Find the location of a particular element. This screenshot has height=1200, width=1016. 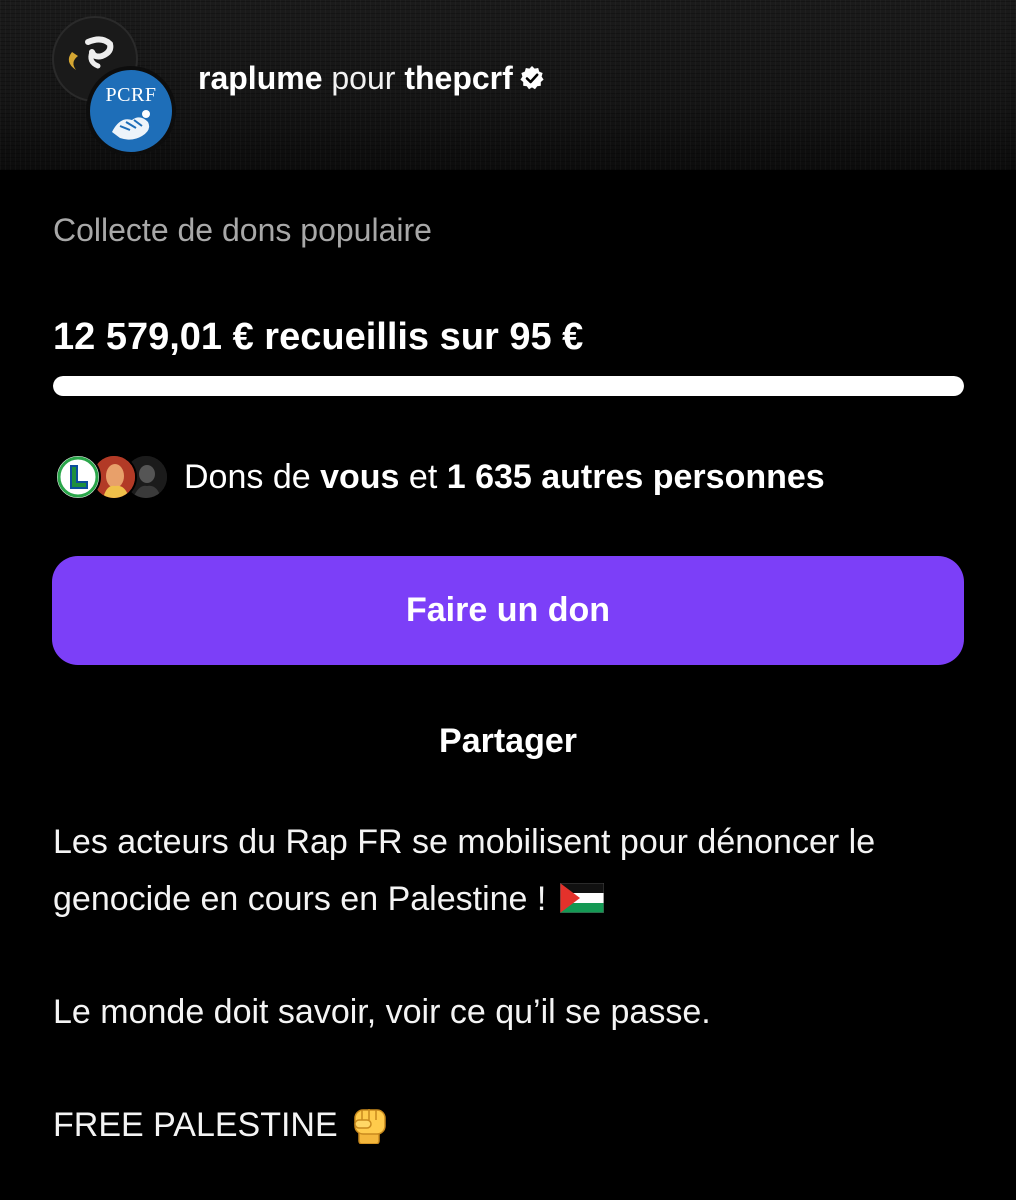

donors-text: Dons de vous et 1 635 autres personnes is located at coordinates (504, 477).